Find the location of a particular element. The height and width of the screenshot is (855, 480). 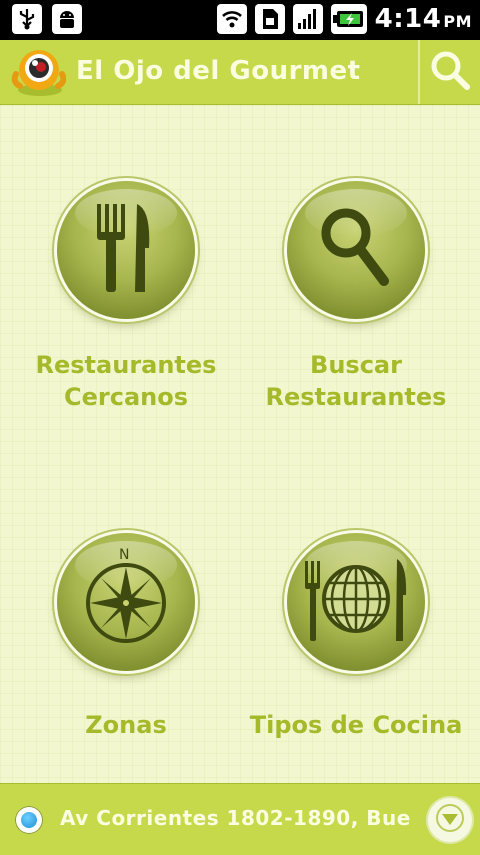

app-header: El Ojo del Gourmet is located at coordinates (240, 72).